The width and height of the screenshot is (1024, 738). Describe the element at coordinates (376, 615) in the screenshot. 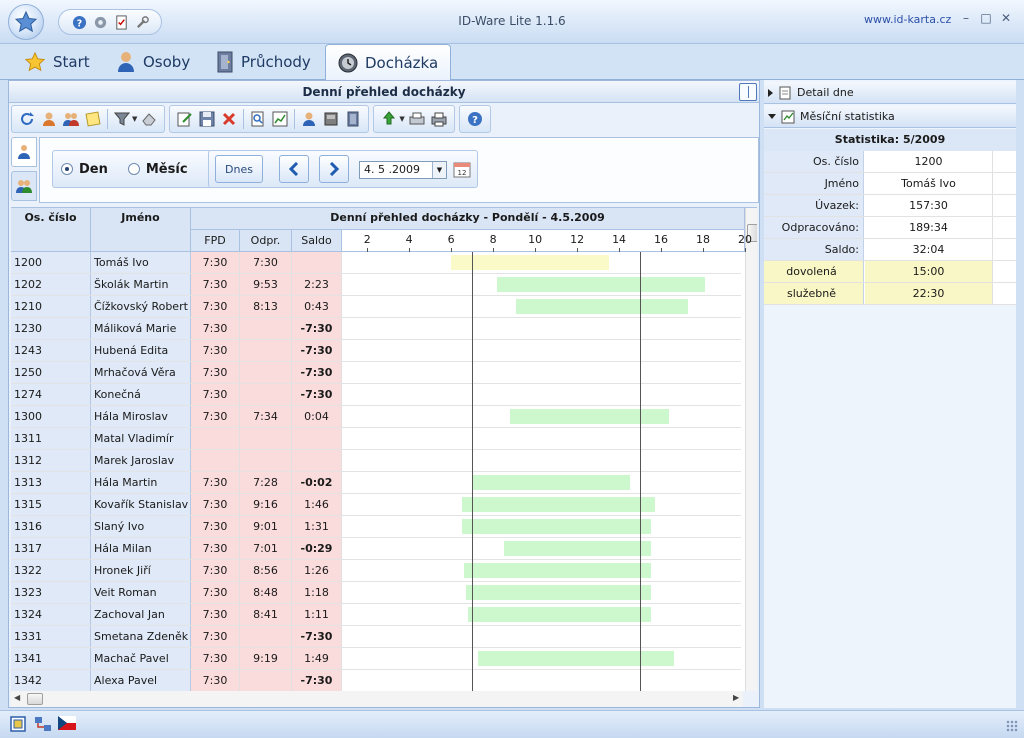

I see `table-row: 1324 Zachoval Jan 7:30 8:41 1:11` at that location.